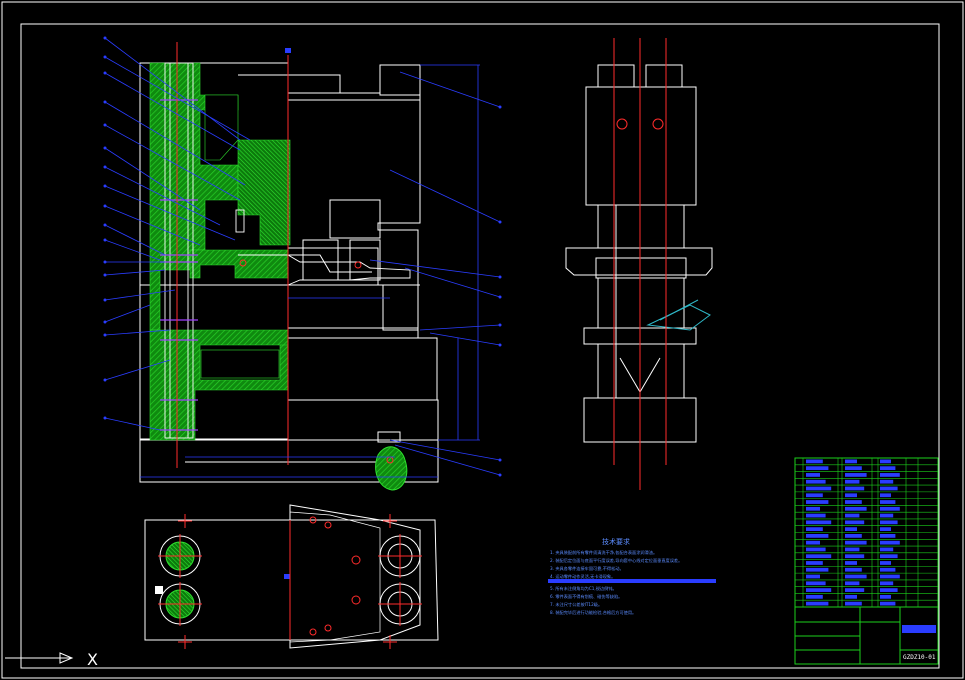 The width and height of the screenshot is (965, 680). What do you see at coordinates (391, 461) in the screenshot?
I see `cam-handle` at bounding box center [391, 461].